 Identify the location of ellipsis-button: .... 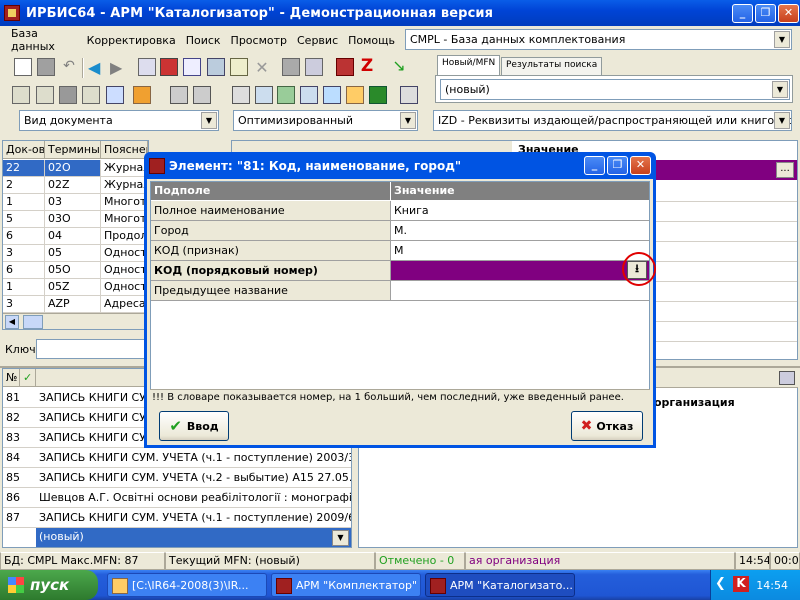
(785, 170).